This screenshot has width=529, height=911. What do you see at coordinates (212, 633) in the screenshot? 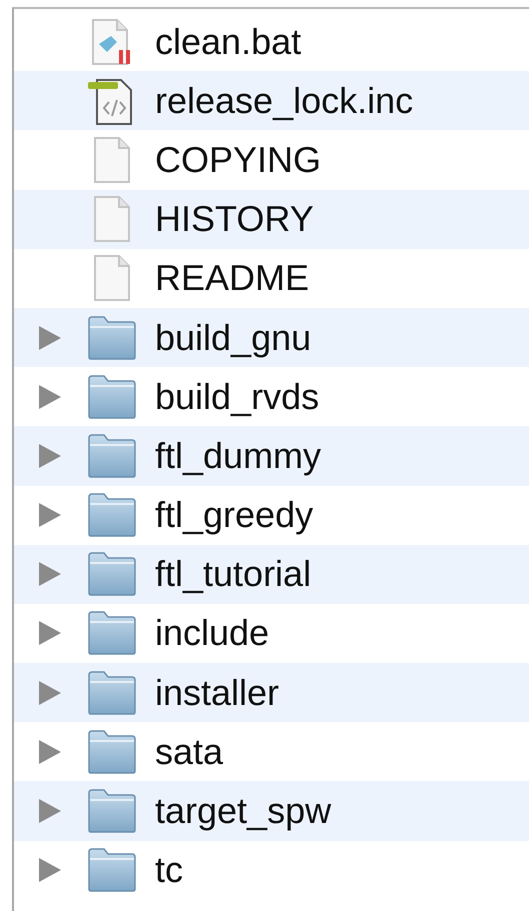
I see `file-name: include` at bounding box center [212, 633].